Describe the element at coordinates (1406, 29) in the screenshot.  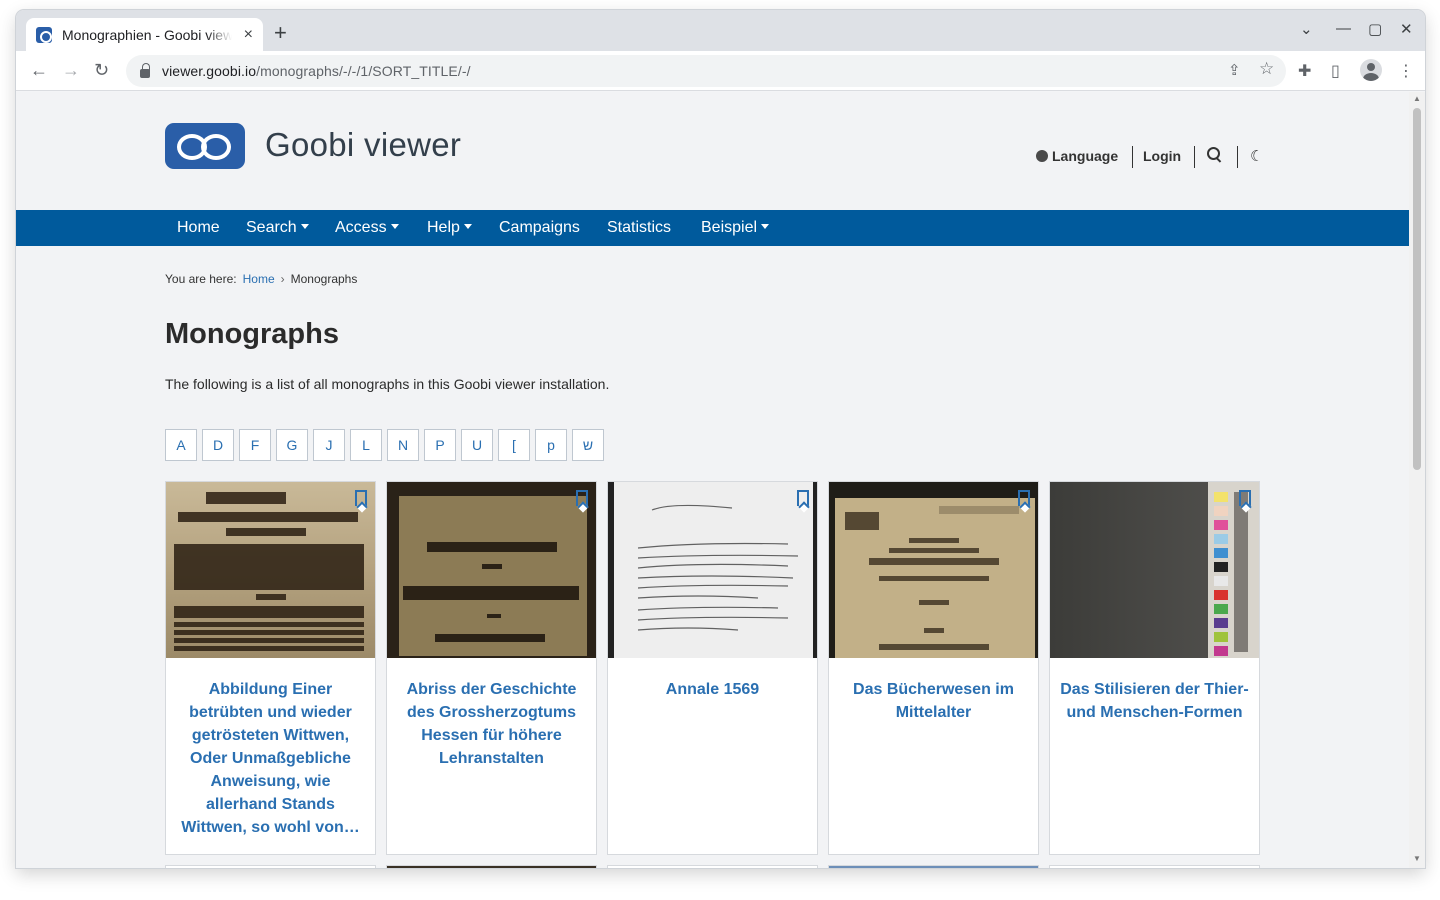
I see `window-close-icon: ✕` at that location.